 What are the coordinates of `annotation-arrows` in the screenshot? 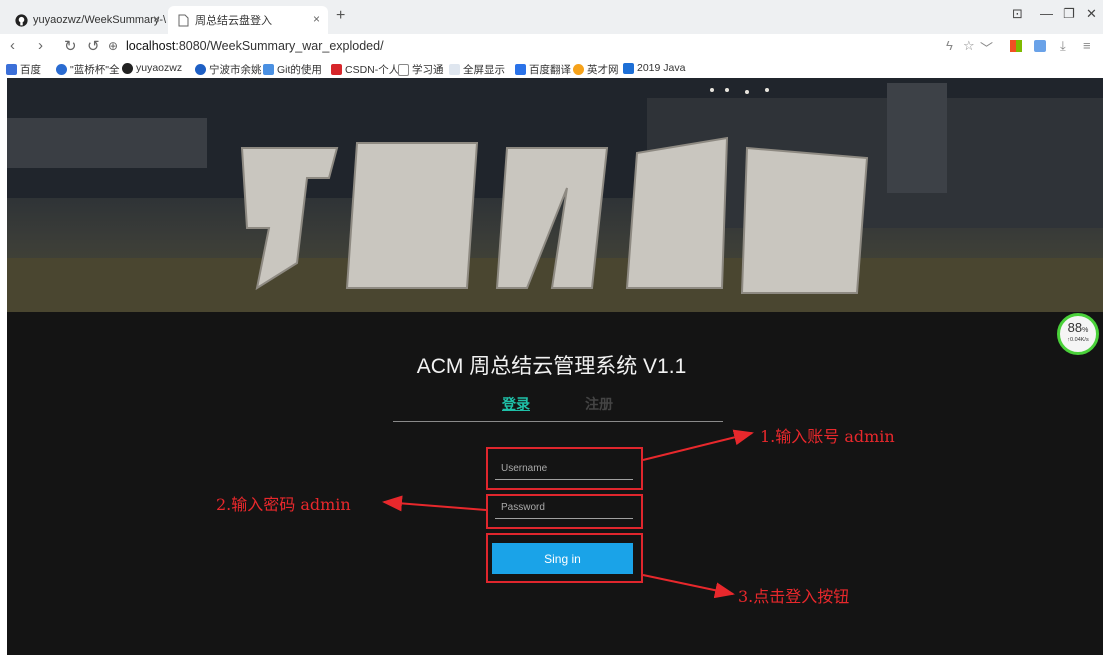 It's located at (568, 514).